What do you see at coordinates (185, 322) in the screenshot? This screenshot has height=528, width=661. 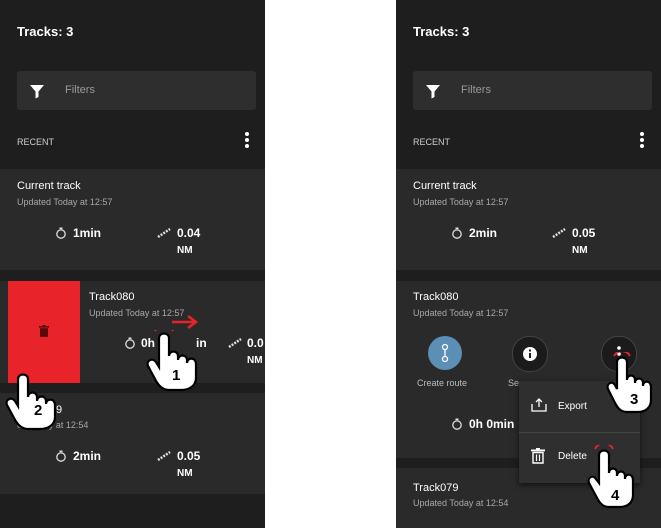 I see `swipe-right-arrow-icon` at bounding box center [185, 322].